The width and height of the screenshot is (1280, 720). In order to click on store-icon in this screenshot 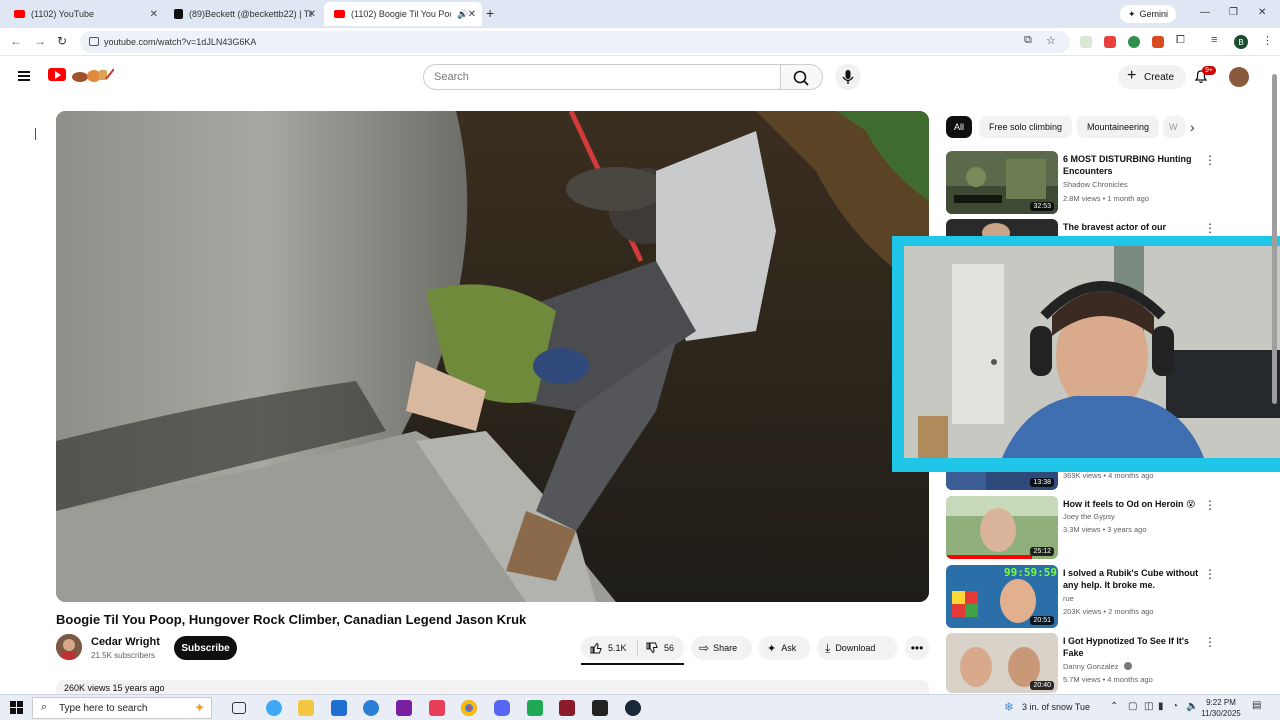, I will do `click(339, 708)`.